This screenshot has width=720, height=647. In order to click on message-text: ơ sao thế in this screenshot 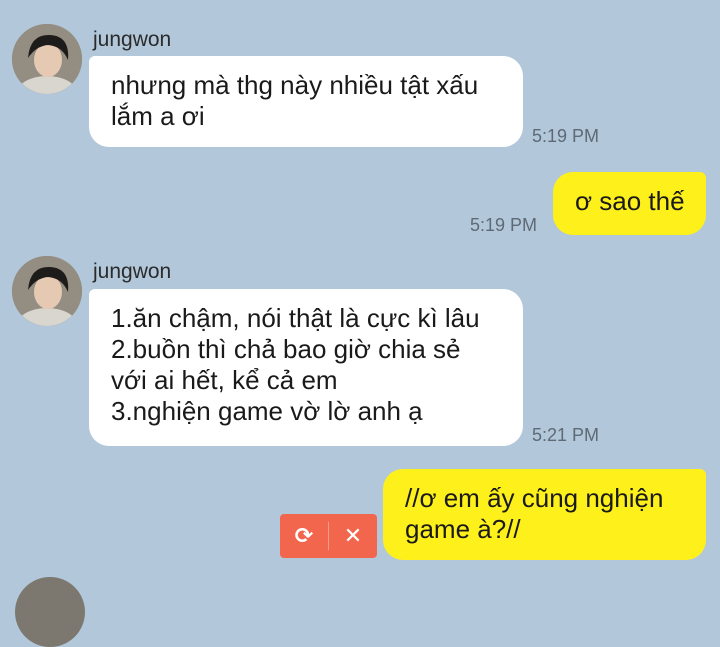, I will do `click(630, 201)`.